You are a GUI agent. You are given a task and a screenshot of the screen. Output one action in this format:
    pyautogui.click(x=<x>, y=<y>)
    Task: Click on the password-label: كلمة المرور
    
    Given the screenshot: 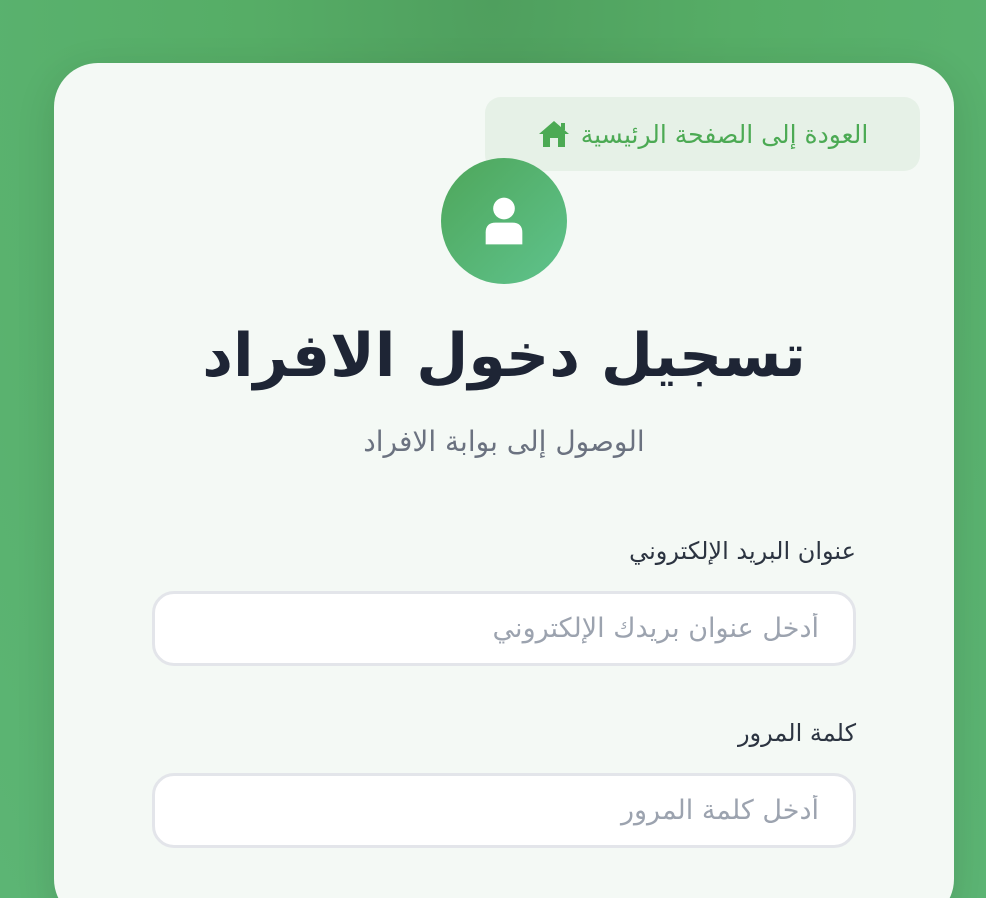 What is the action you would take?
    pyautogui.click(x=796, y=733)
    